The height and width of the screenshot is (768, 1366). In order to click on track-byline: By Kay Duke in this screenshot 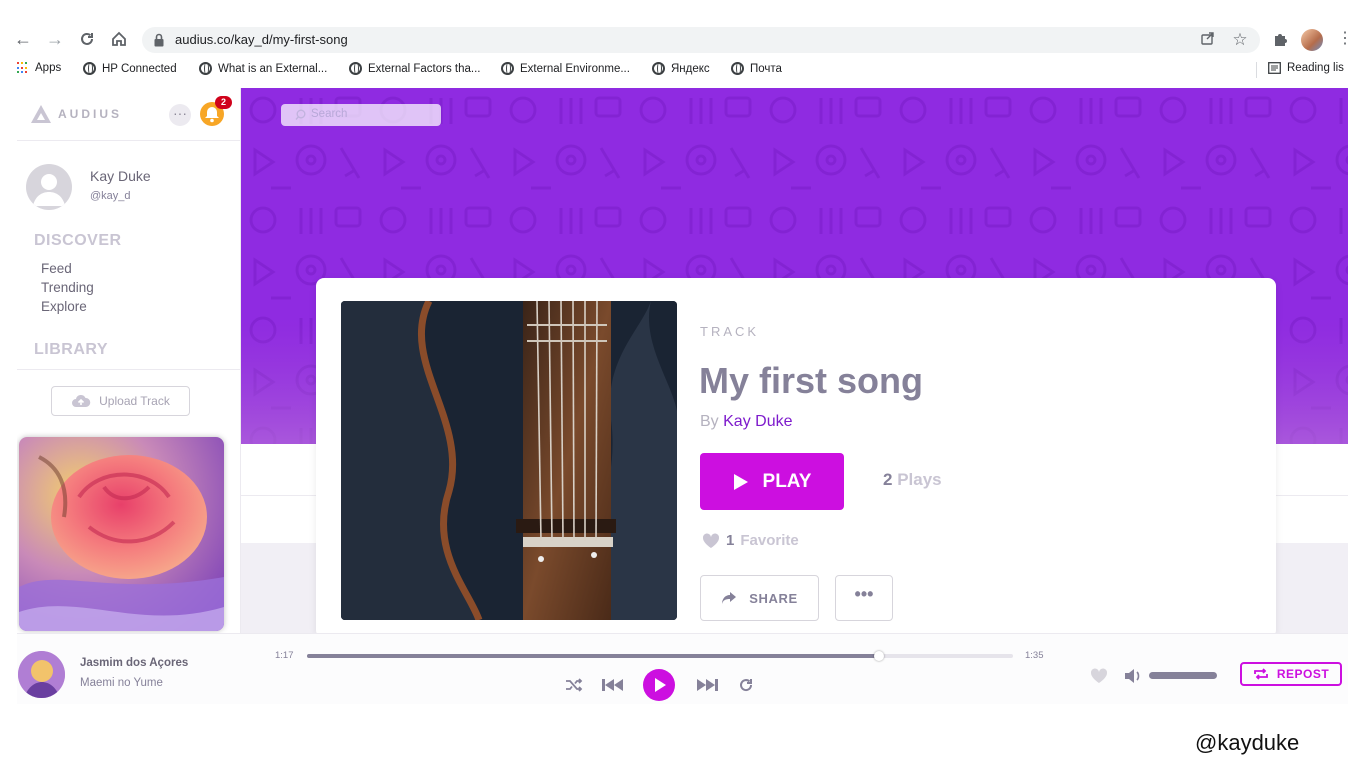, I will do `click(746, 422)`.